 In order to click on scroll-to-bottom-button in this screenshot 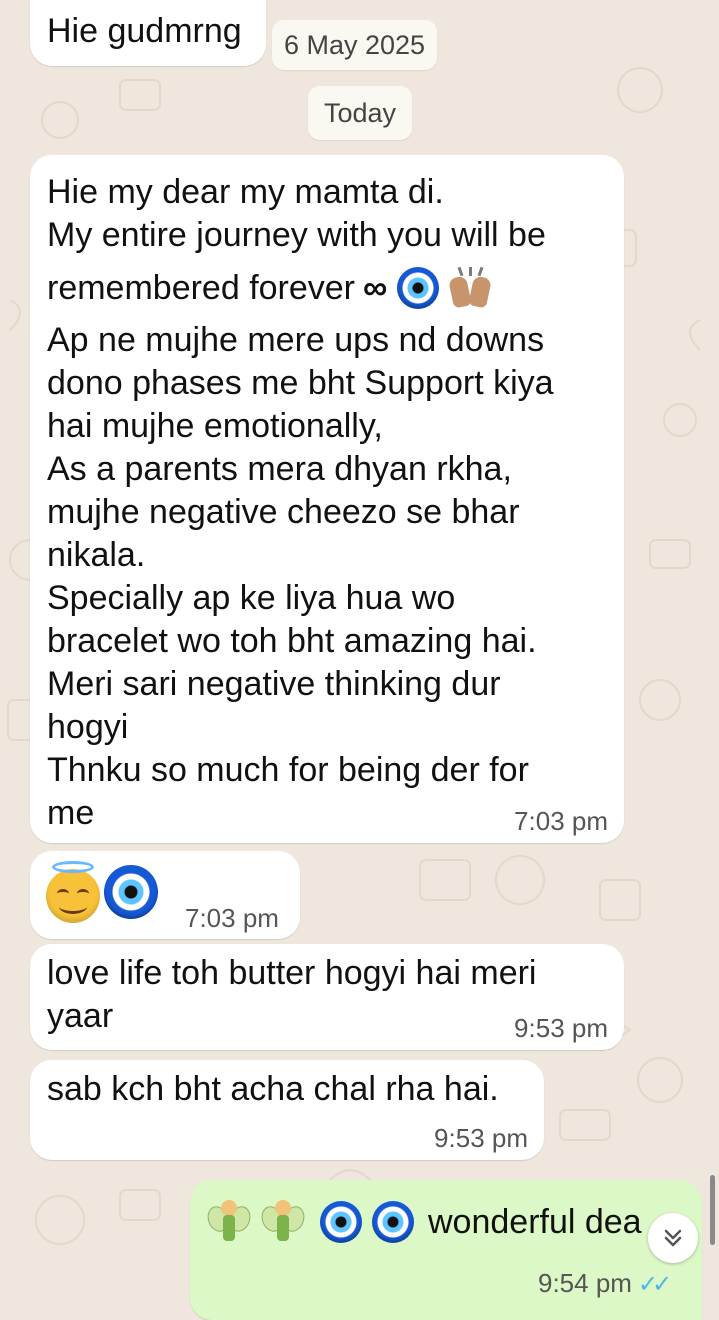, I will do `click(673, 1238)`.